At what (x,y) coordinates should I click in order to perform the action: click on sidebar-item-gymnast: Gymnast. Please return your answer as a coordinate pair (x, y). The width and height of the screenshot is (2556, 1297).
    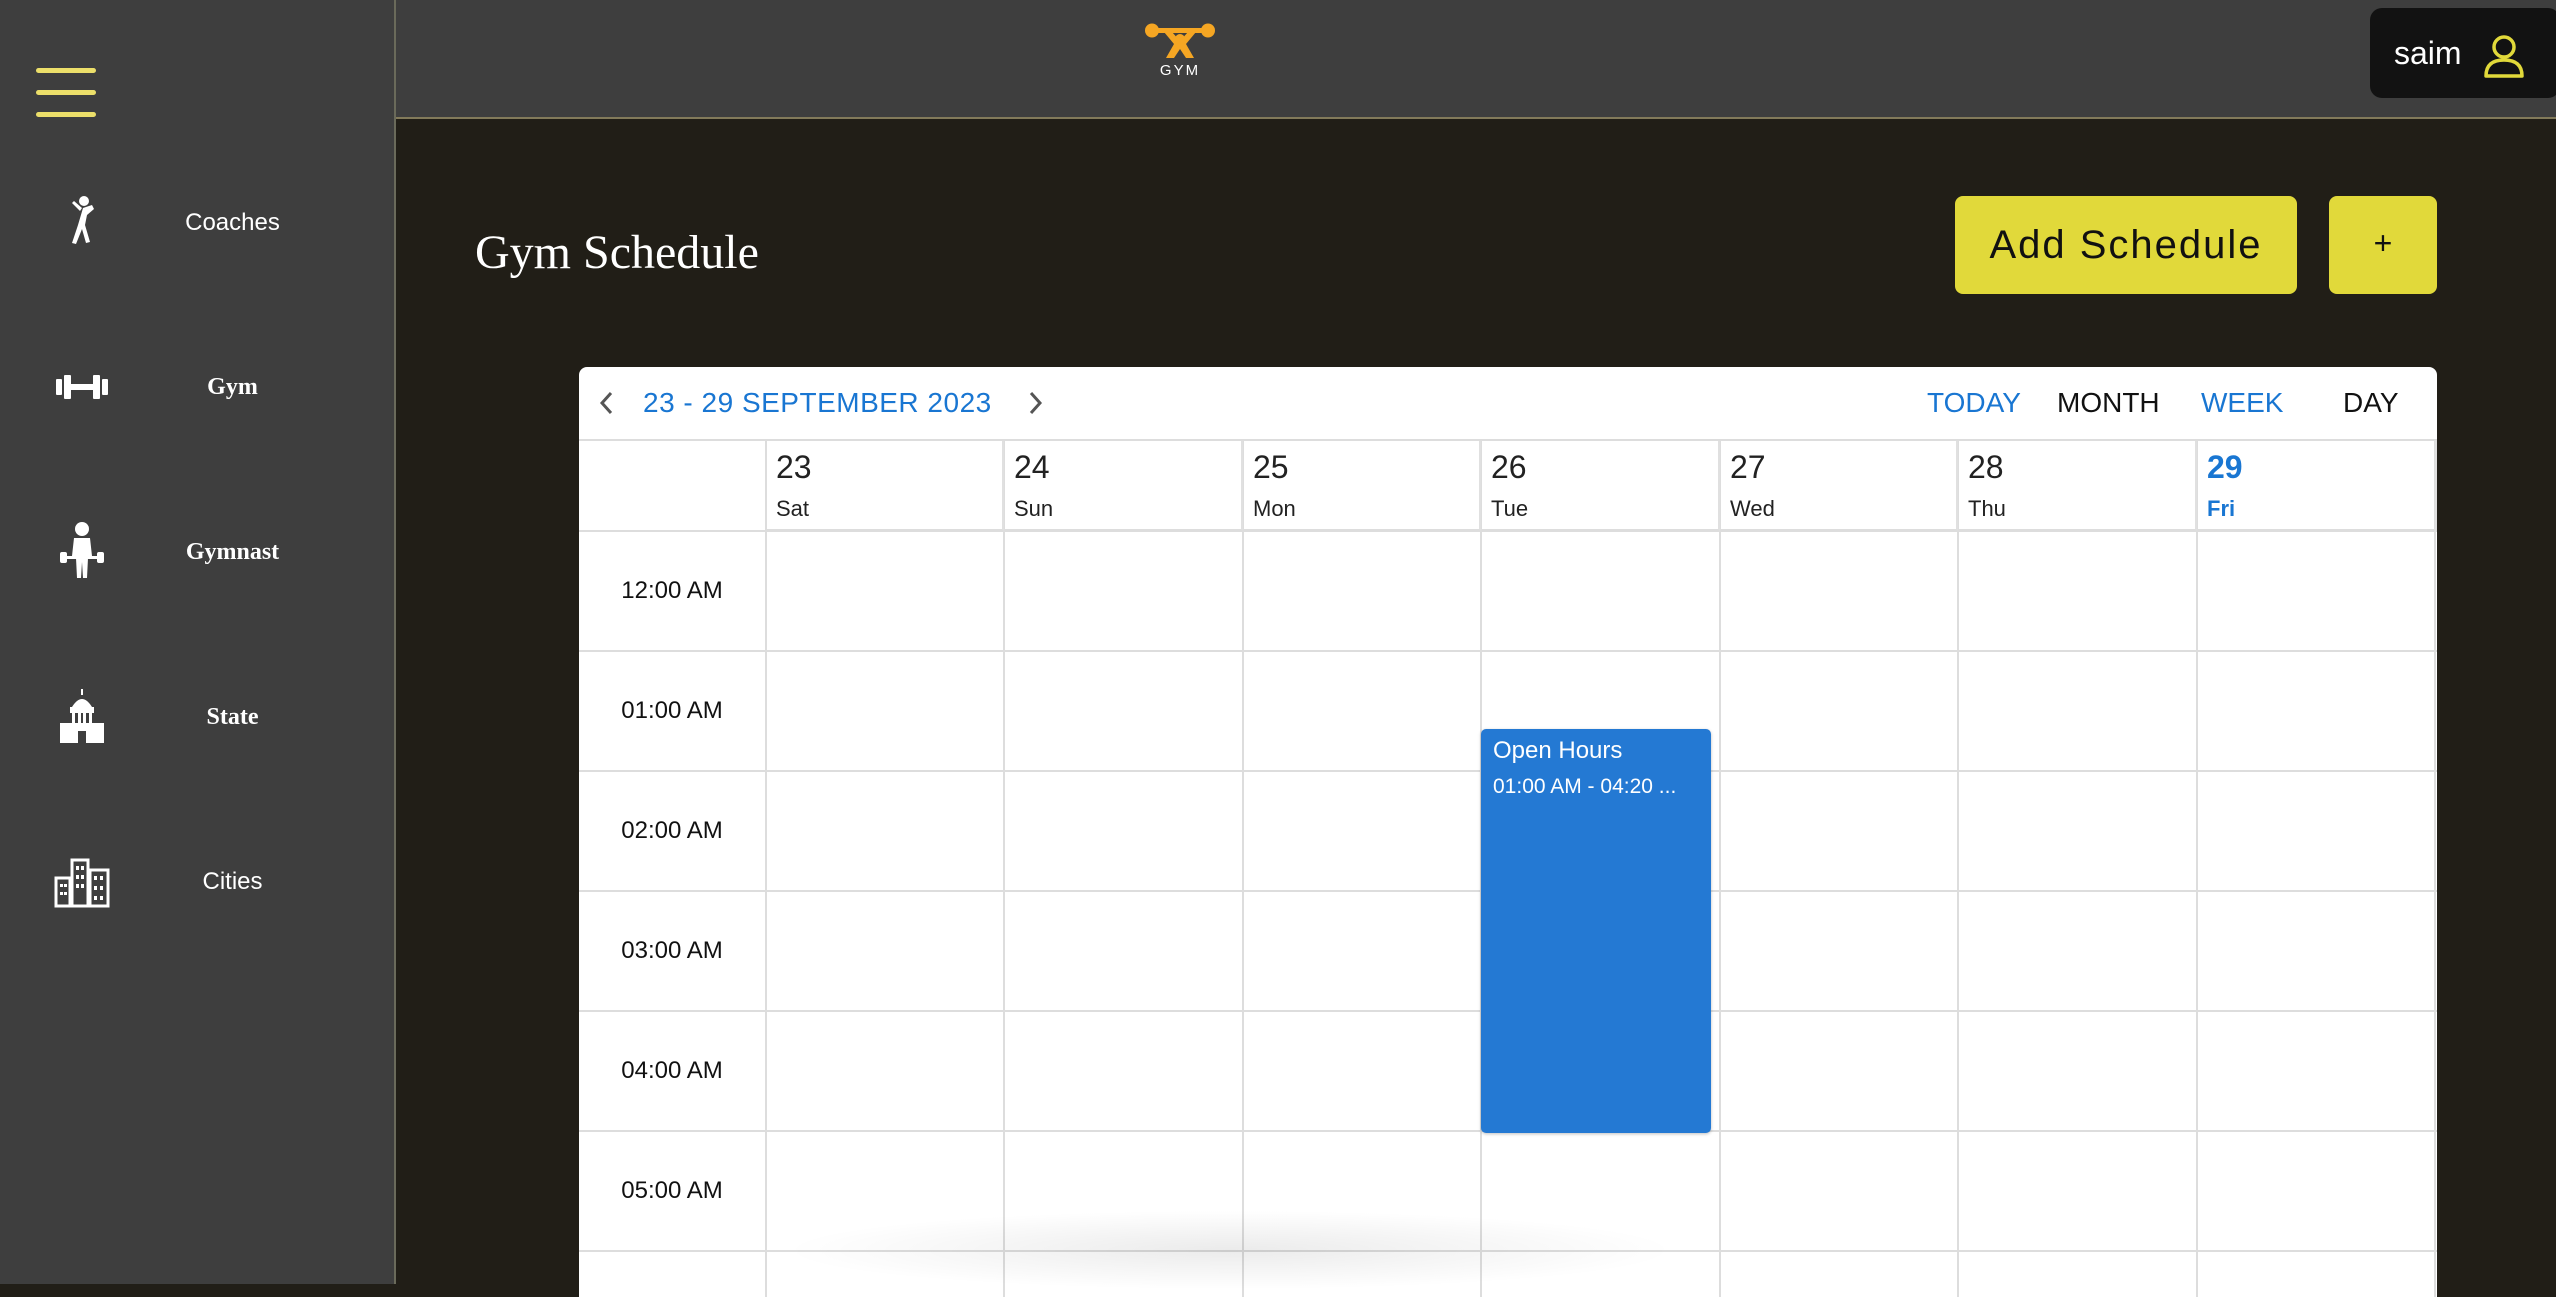
    Looking at the image, I should click on (197, 552).